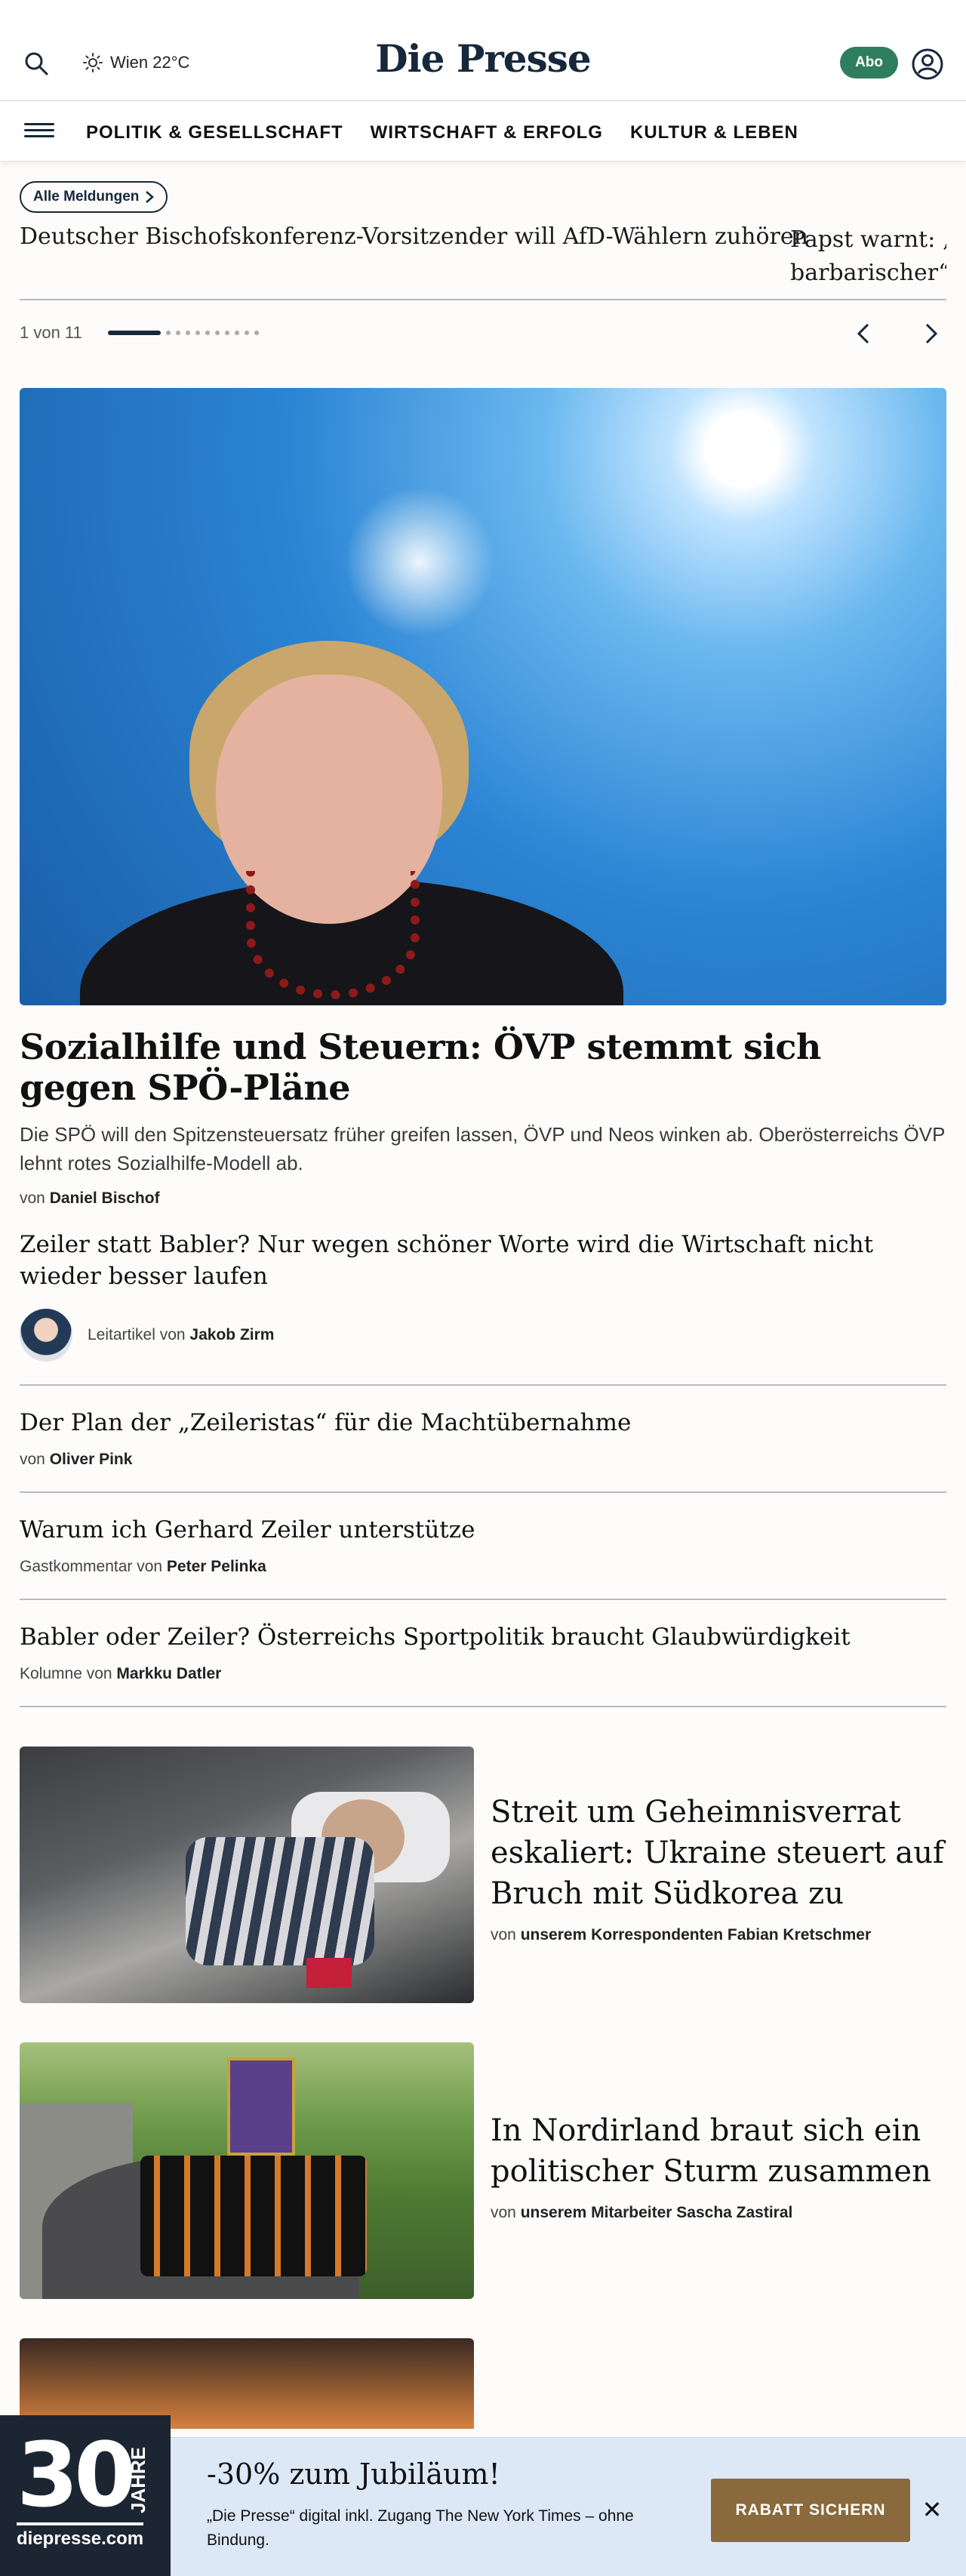 The width and height of the screenshot is (966, 2576). What do you see at coordinates (80, 2536) in the screenshot?
I see `badge-site: diepresse.com` at bounding box center [80, 2536].